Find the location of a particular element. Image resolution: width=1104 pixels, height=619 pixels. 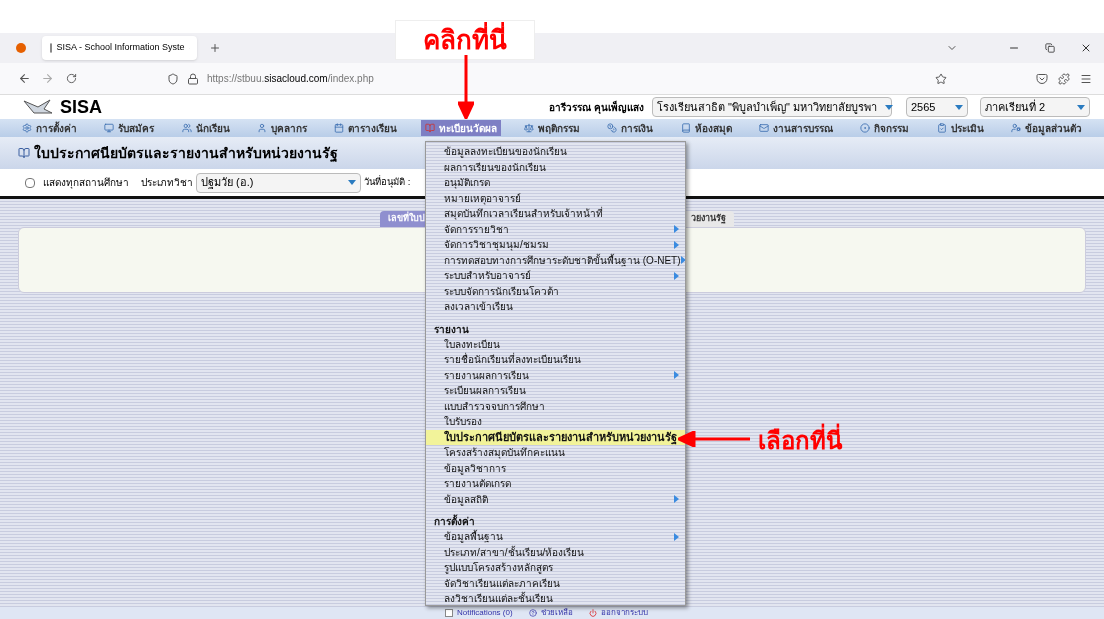

menu-item: ผลการเรียนของนักเรียน is located at coordinates (555, 167).